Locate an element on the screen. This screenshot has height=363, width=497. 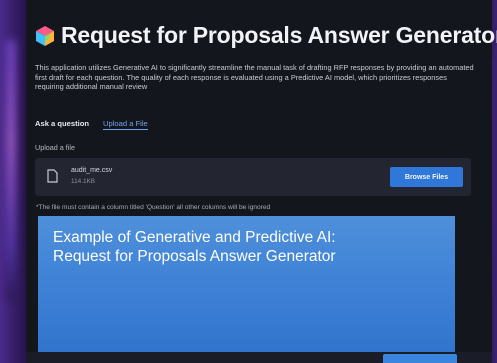
tab-upload-file: Upload a File is located at coordinates (125, 124).